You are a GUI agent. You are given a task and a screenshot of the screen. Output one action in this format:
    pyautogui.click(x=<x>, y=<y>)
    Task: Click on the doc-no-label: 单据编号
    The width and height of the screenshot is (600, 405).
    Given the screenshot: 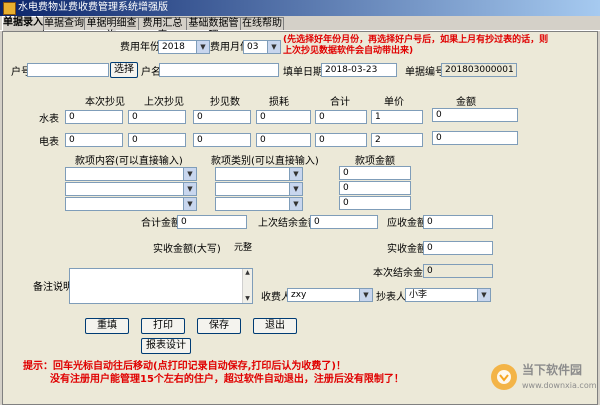 What is the action you would take?
    pyautogui.click(x=425, y=72)
    